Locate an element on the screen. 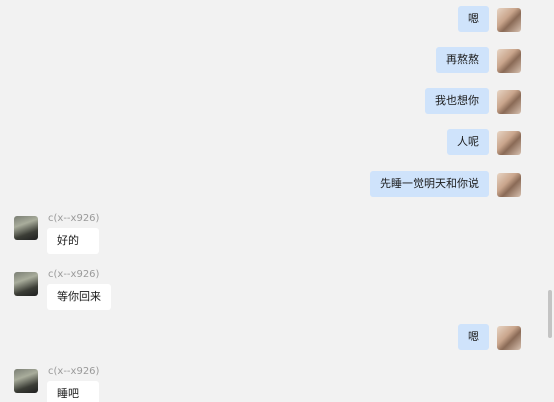 This screenshot has width=554, height=402. message-bubble: 等你回来 is located at coordinates (79, 297).